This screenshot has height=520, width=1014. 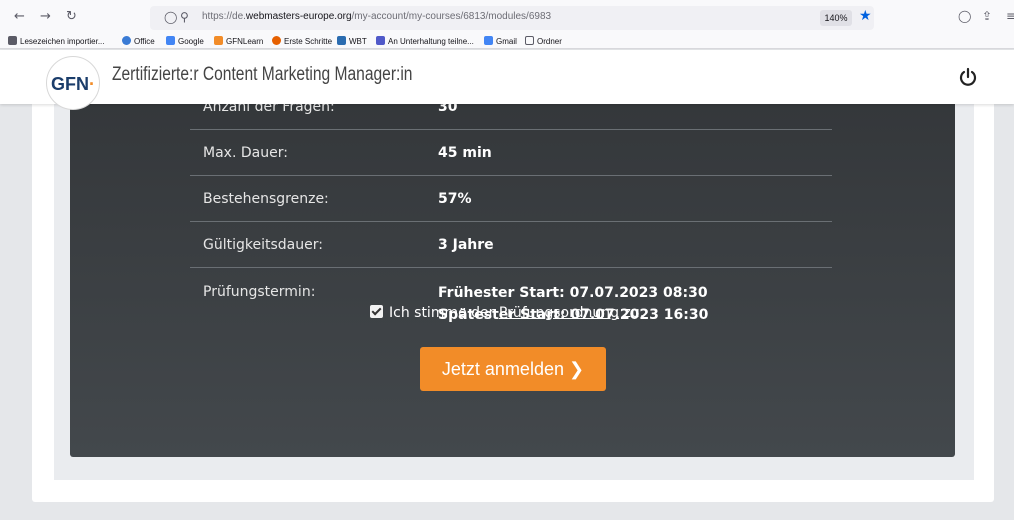 What do you see at coordinates (376, 311) in the screenshot?
I see `consent-checkbox` at bounding box center [376, 311].